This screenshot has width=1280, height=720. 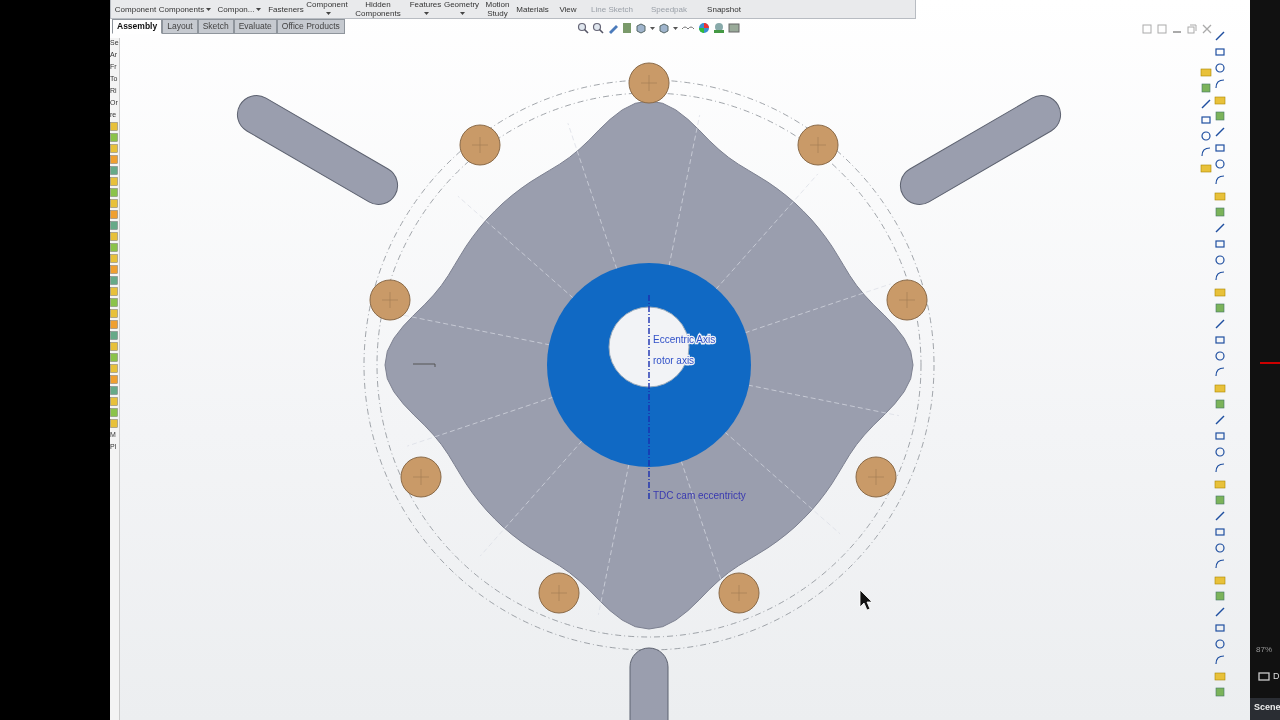 I want to click on panel-item-label: D, so click(x=1276, y=677).